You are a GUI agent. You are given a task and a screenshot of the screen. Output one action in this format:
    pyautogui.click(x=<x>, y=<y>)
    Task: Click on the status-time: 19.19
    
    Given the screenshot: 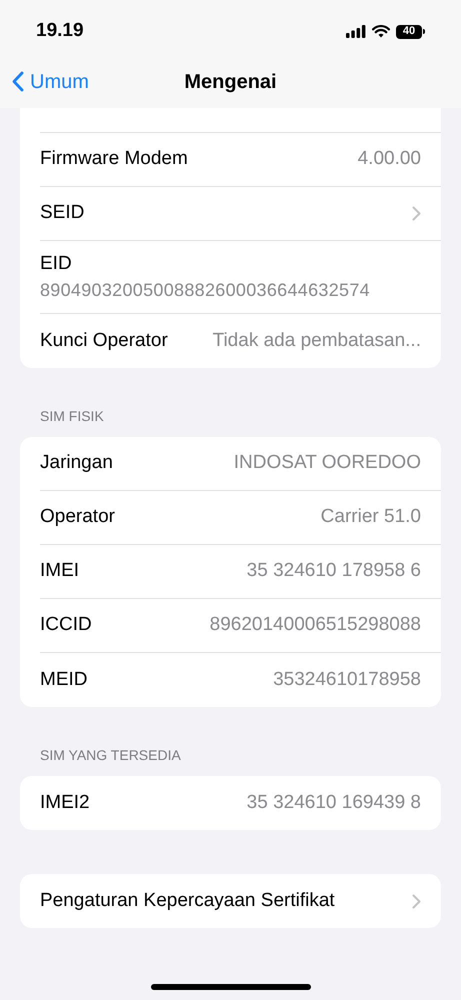 What is the action you would take?
    pyautogui.click(x=60, y=31)
    